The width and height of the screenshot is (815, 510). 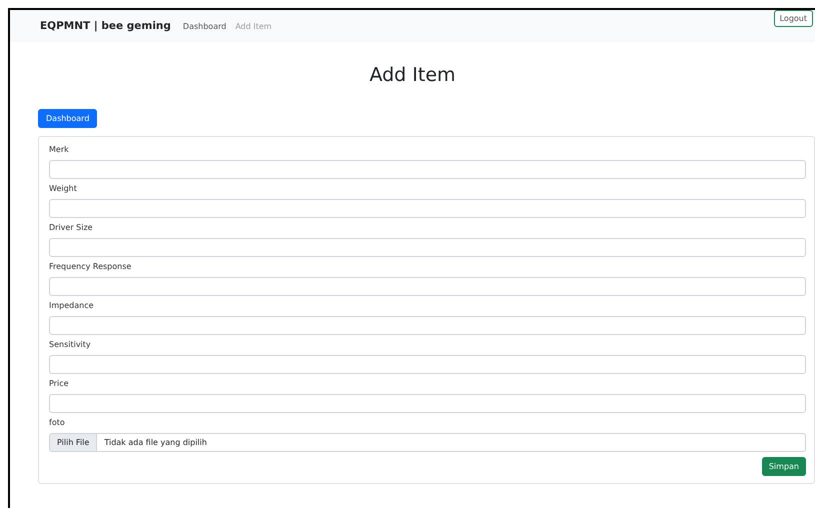 I want to click on page-title: Add Item, so click(x=412, y=75).